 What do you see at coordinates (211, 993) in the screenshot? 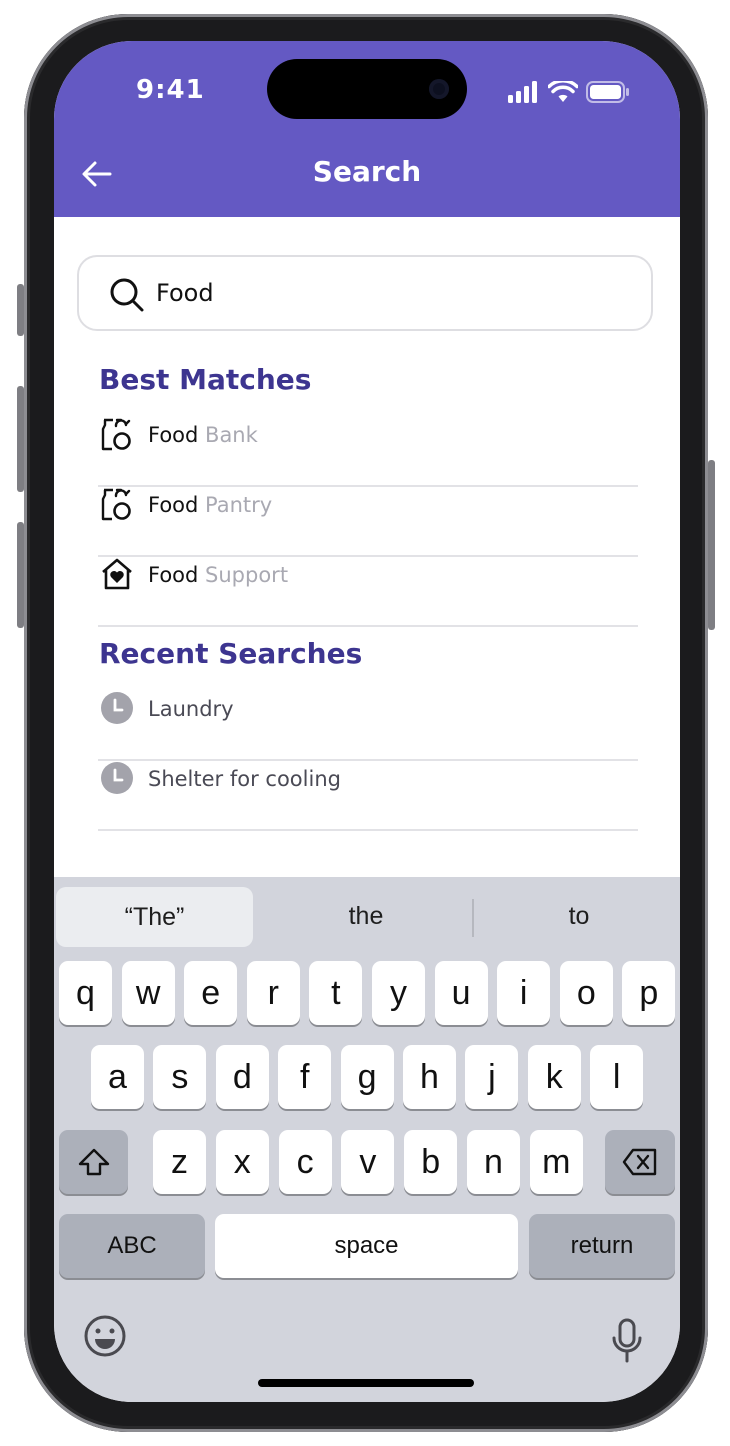
I see `key-e: e` at bounding box center [211, 993].